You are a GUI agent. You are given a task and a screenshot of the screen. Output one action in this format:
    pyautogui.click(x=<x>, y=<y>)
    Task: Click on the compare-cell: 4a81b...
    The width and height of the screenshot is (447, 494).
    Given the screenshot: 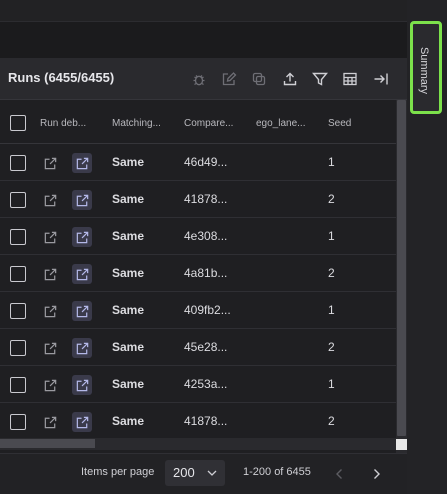 What is the action you would take?
    pyautogui.click(x=206, y=273)
    